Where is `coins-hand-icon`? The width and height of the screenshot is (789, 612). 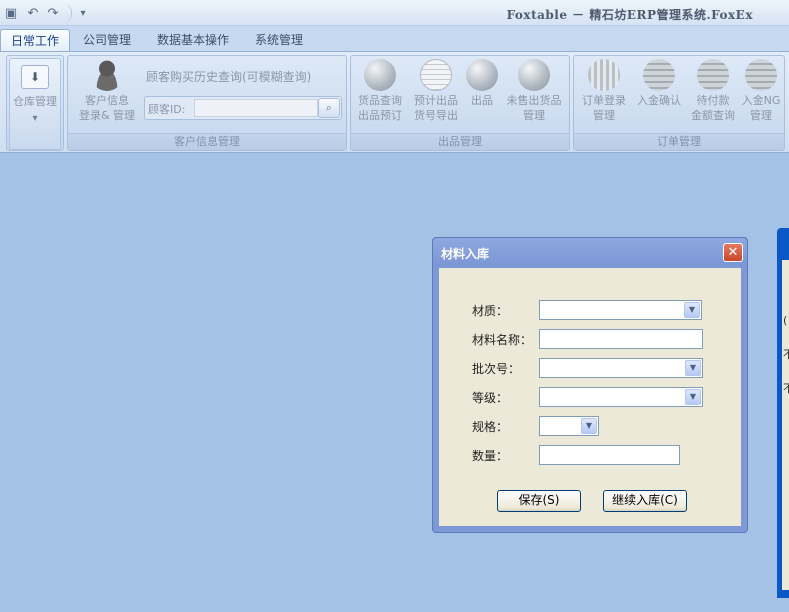
coins-hand-icon is located at coordinates (713, 75).